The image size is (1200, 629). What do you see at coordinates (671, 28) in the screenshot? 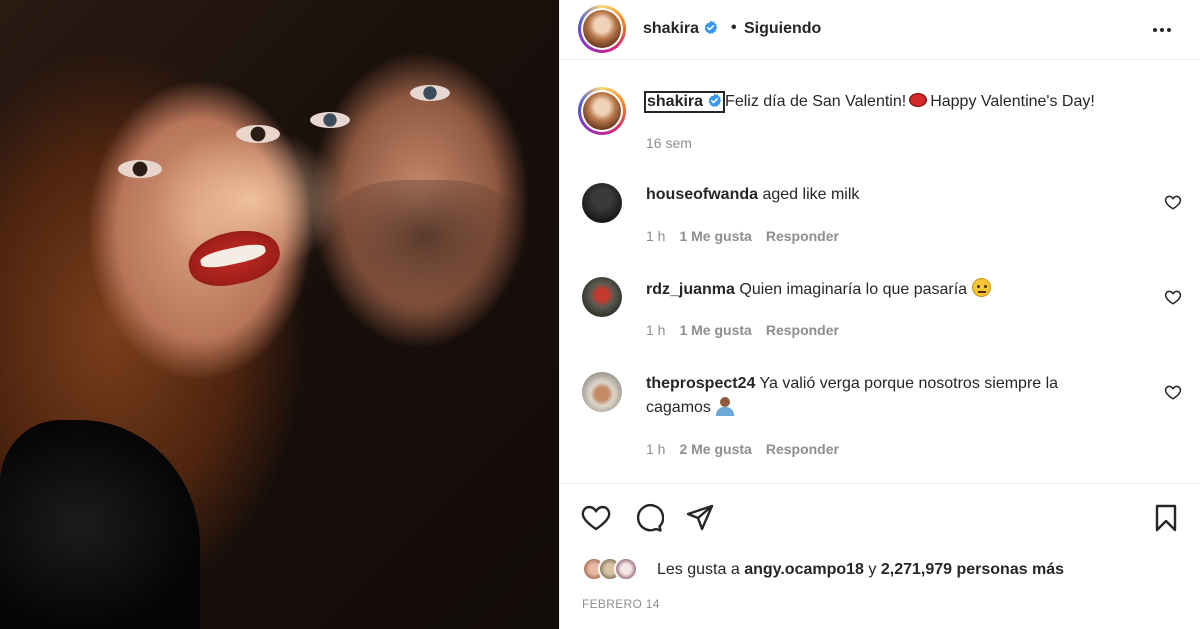
I see `author-username: shakira` at bounding box center [671, 28].